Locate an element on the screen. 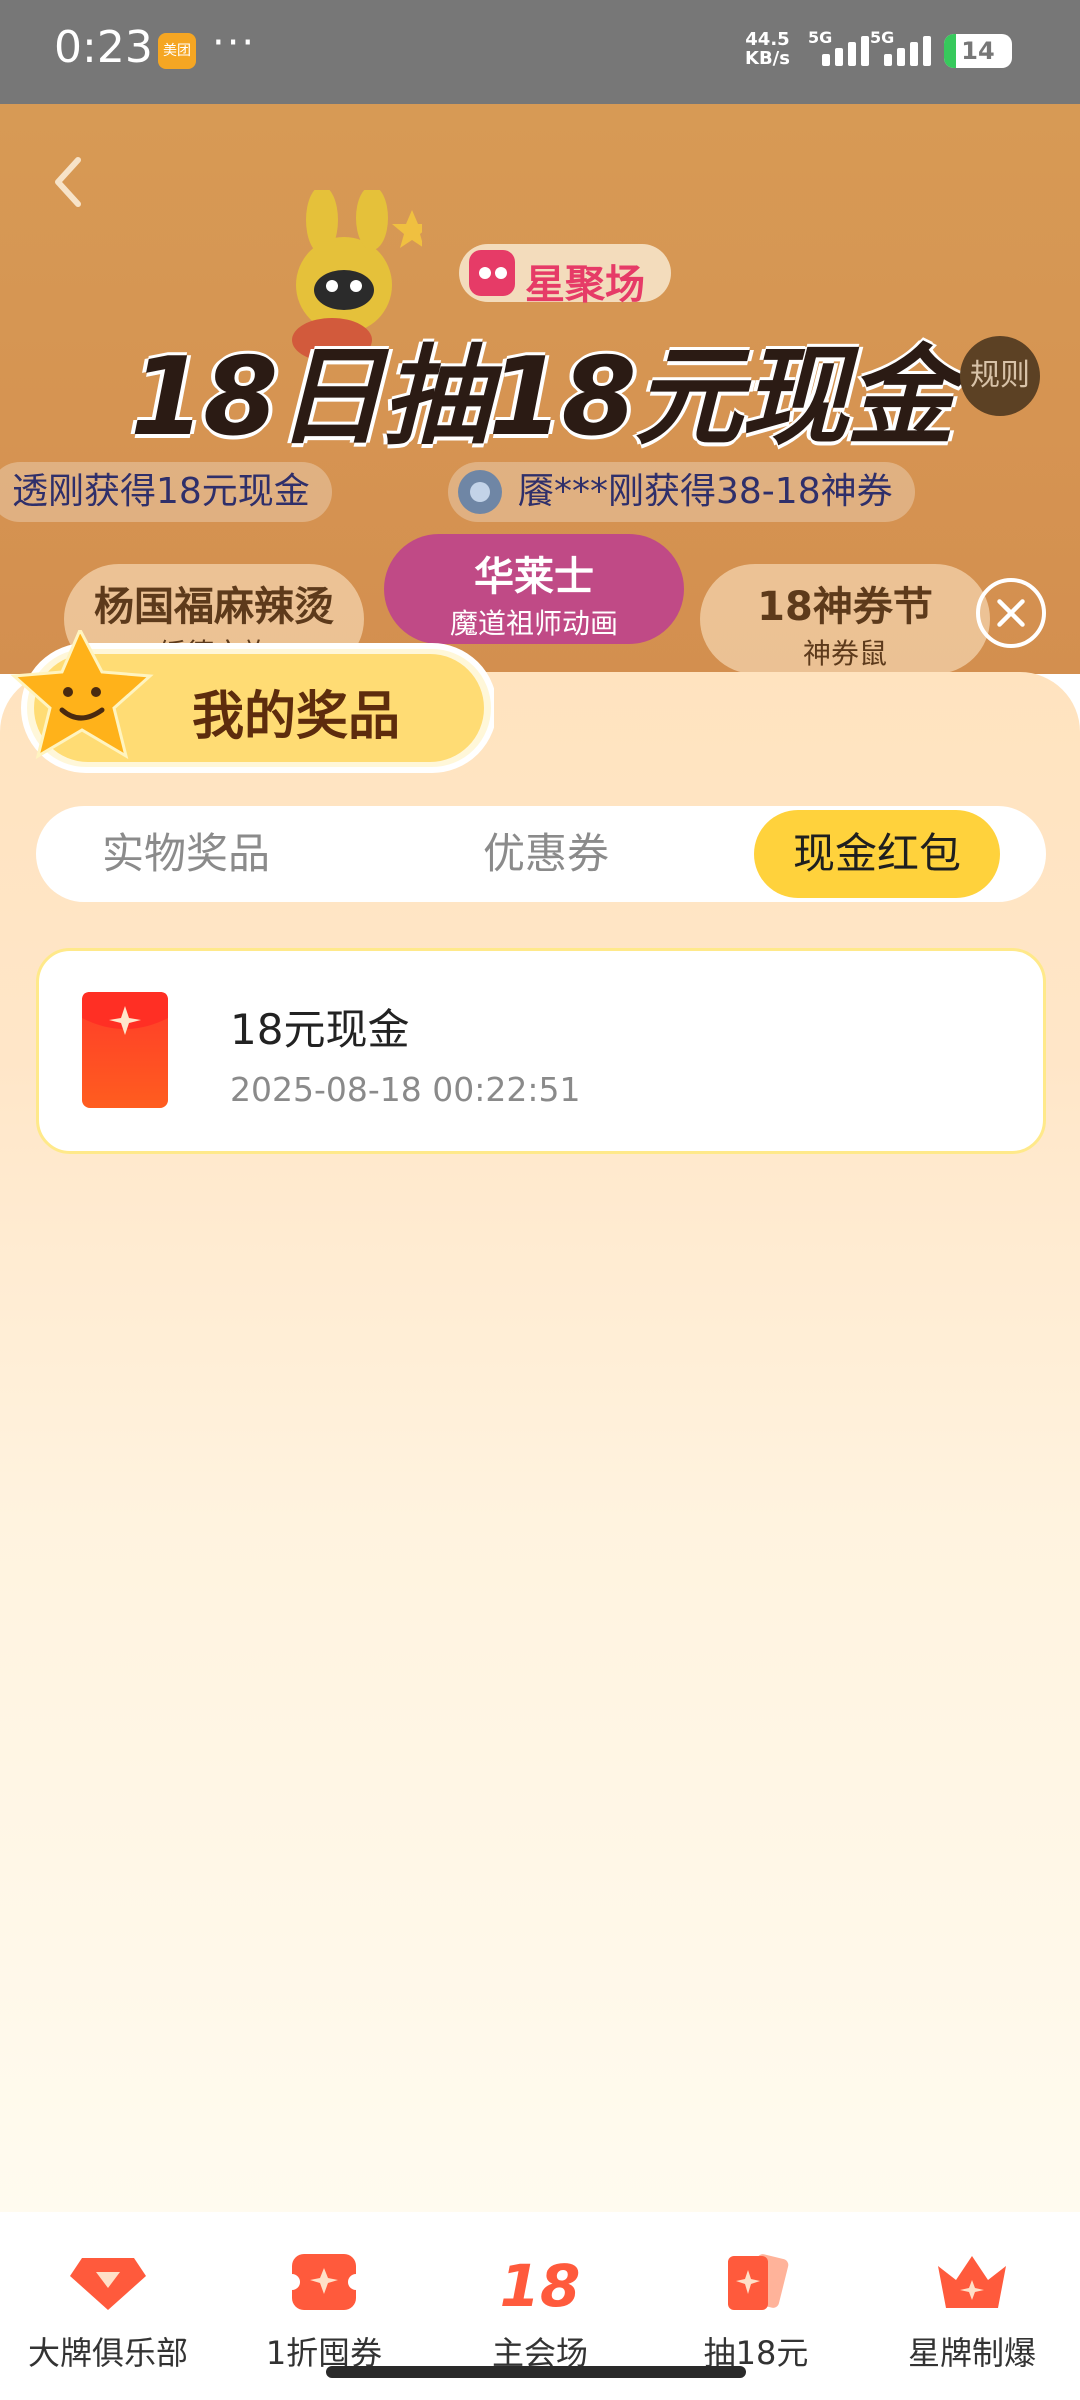 The image size is (1080, 2400). battery-percent: 14 is located at coordinates (978, 51).